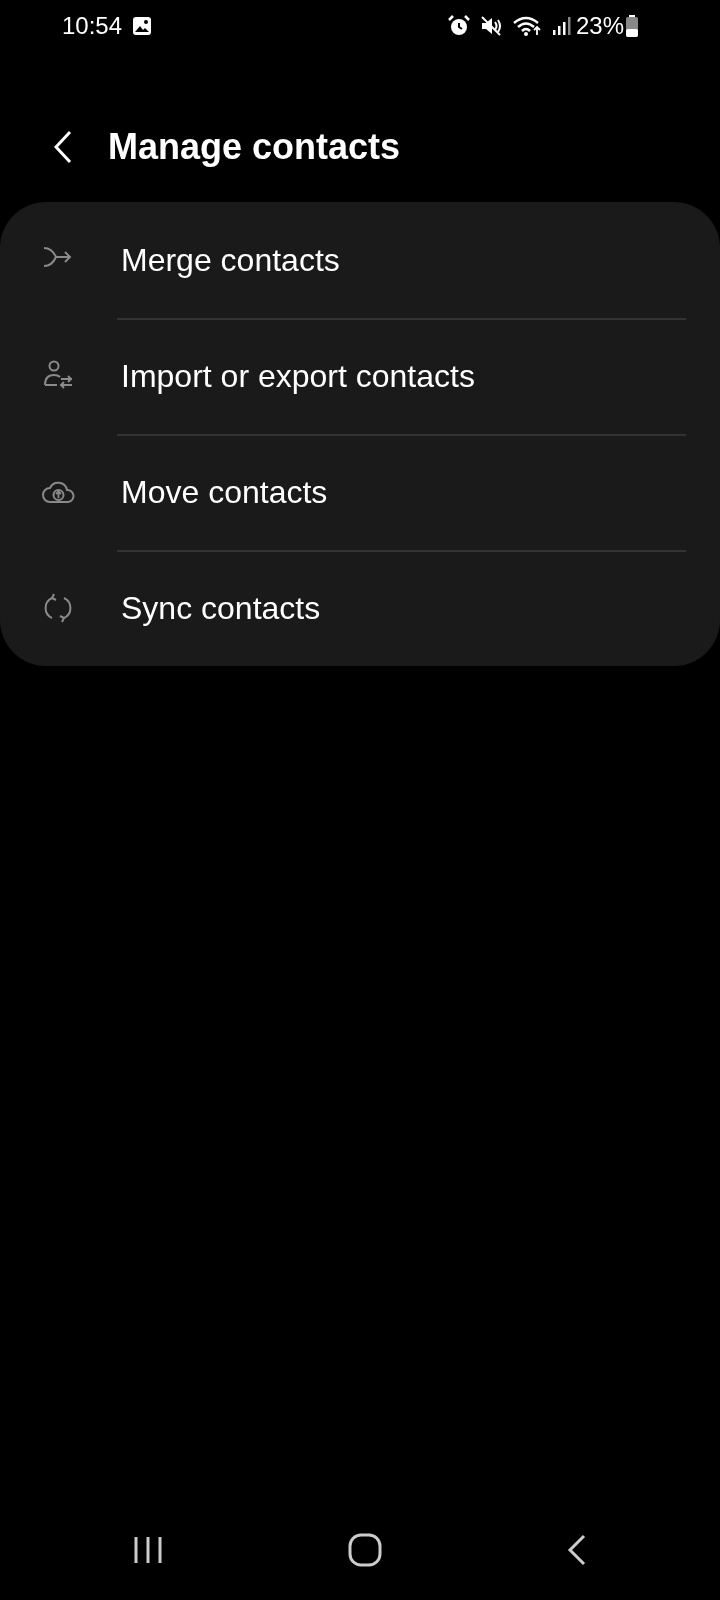 This screenshot has width=720, height=1600. I want to click on menu-item: Import or export contacts, so click(360, 376).